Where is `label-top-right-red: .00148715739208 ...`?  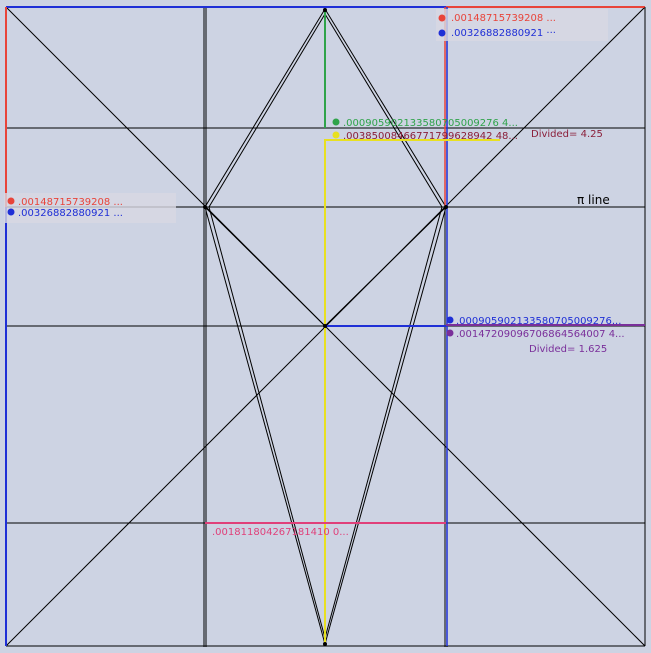 label-top-right-red: .00148715739208 ... is located at coordinates (503, 18).